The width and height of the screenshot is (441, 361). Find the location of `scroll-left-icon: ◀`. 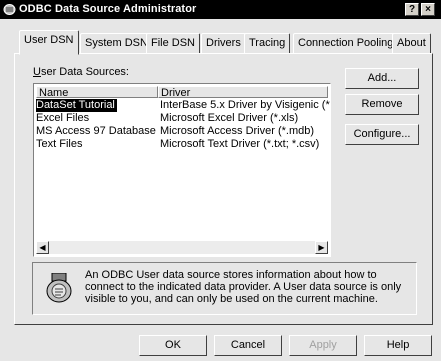

scroll-left-icon: ◀ is located at coordinates (42, 247).